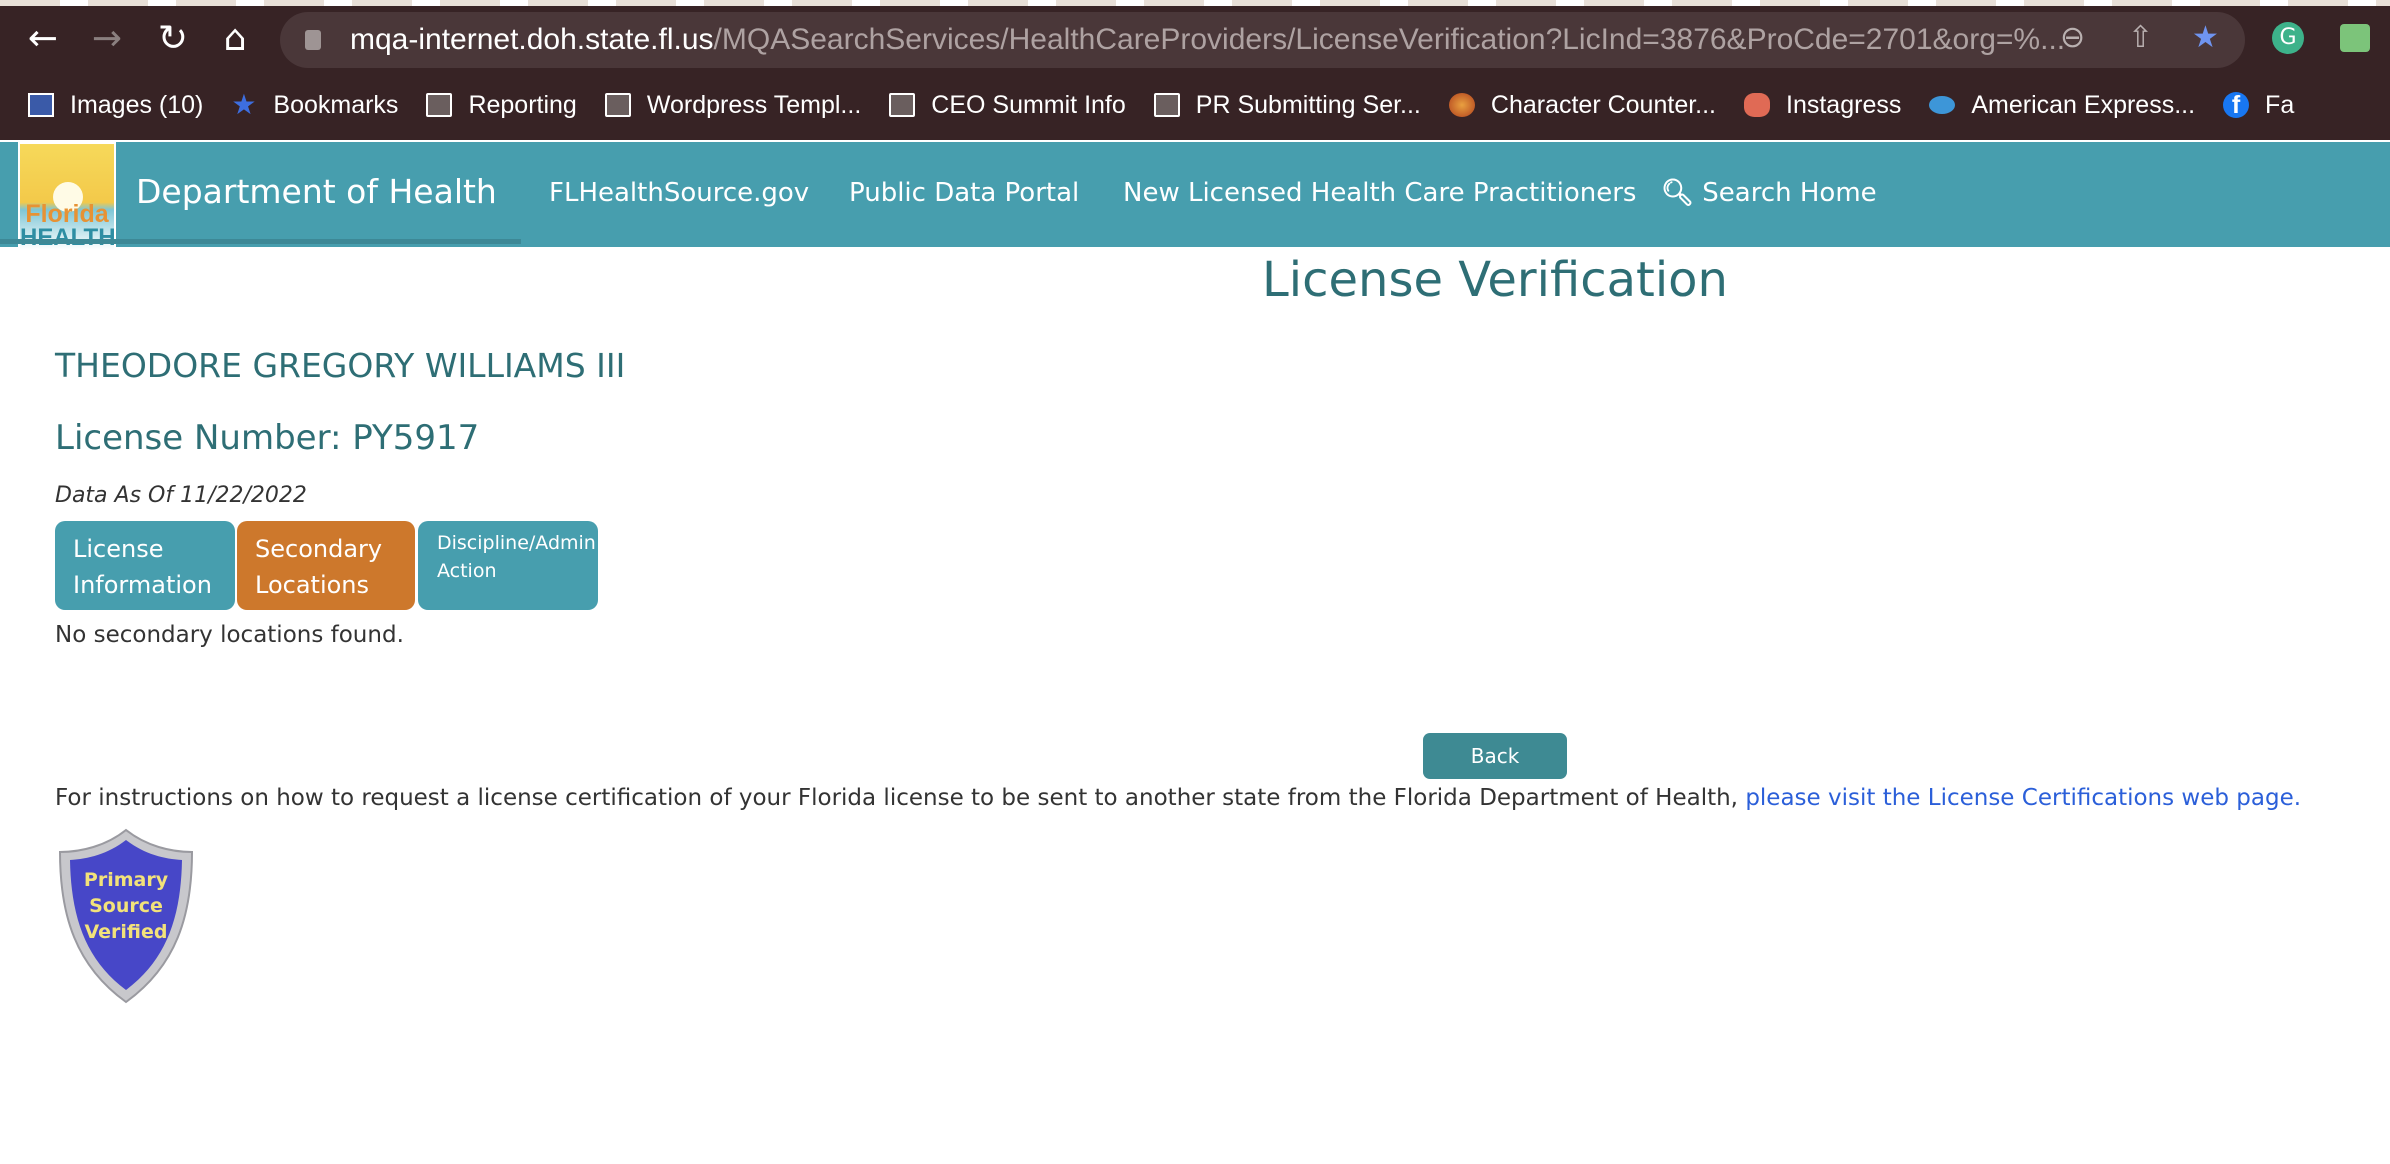 The height and width of the screenshot is (1164, 2390). What do you see at coordinates (229, 635) in the screenshot?
I see `no-results-message: No secondary locations found.` at bounding box center [229, 635].